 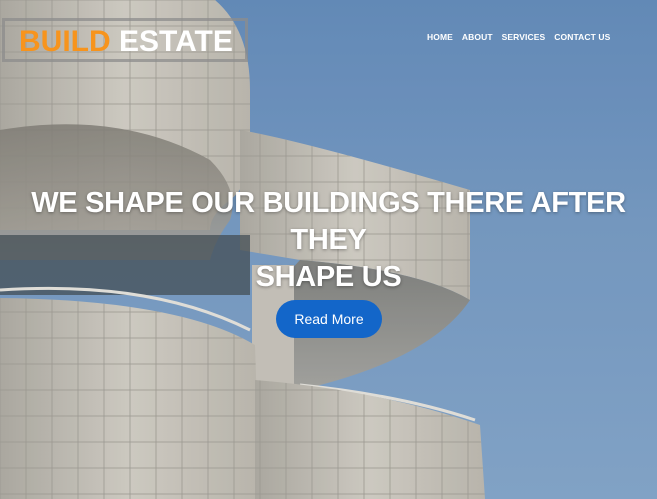 What do you see at coordinates (65, 41) in the screenshot?
I see `logo-part-build: BUILD` at bounding box center [65, 41].